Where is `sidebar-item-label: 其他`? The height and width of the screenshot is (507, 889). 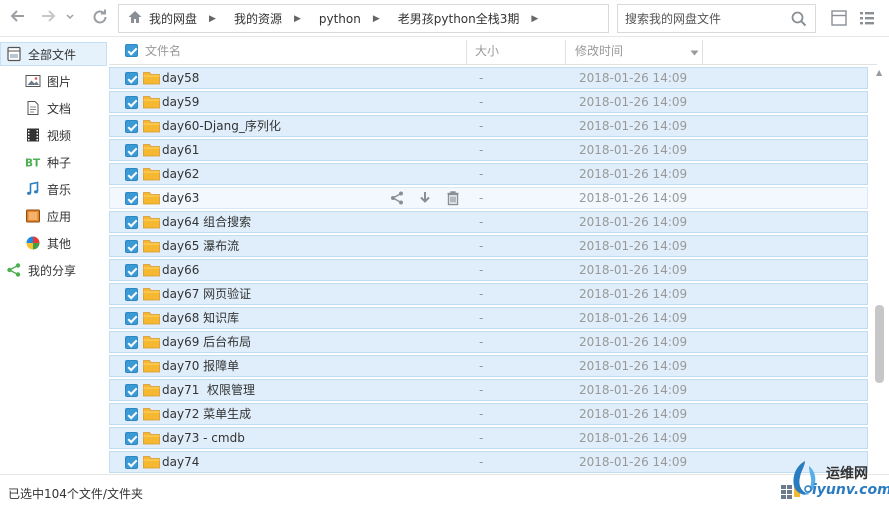
sidebar-item-label: 其他 is located at coordinates (59, 243).